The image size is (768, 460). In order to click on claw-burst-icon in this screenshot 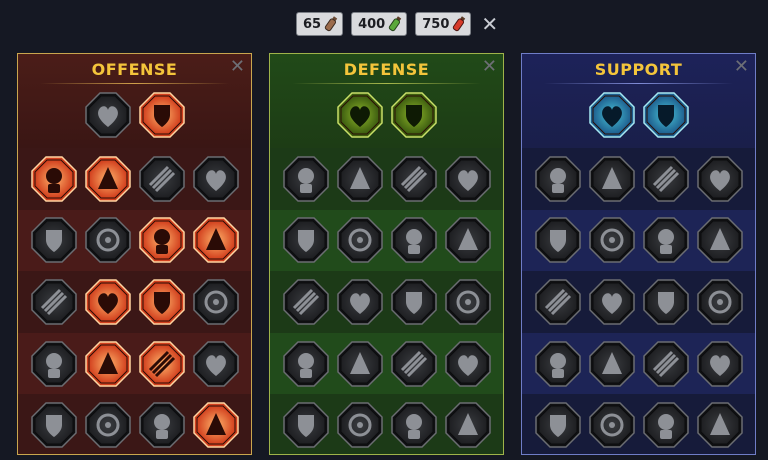, I will do `click(54, 364)`.